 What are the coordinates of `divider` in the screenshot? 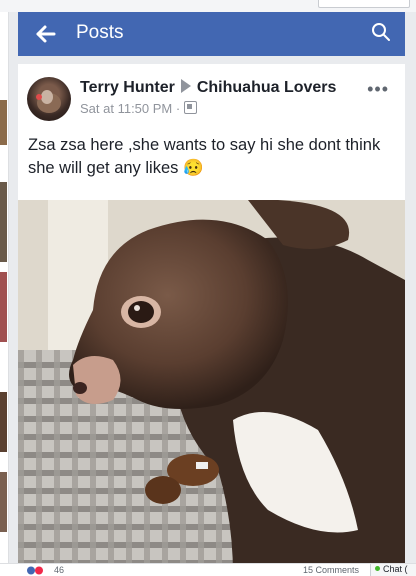 It's located at (211, 60).